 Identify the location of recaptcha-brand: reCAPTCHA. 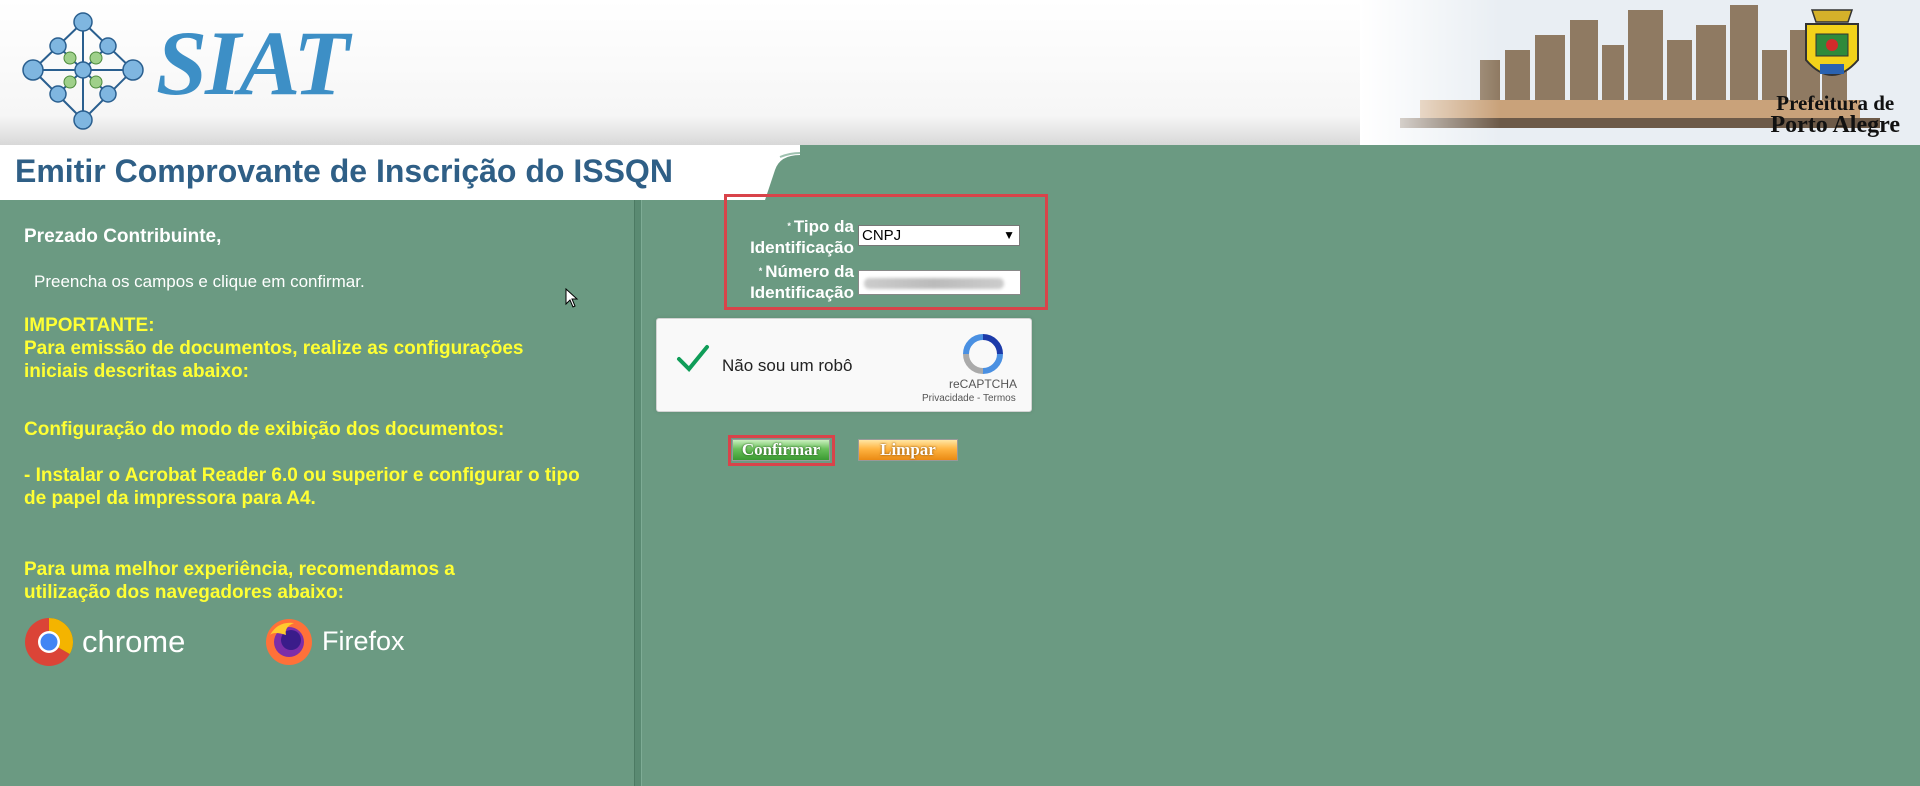
(983, 384).